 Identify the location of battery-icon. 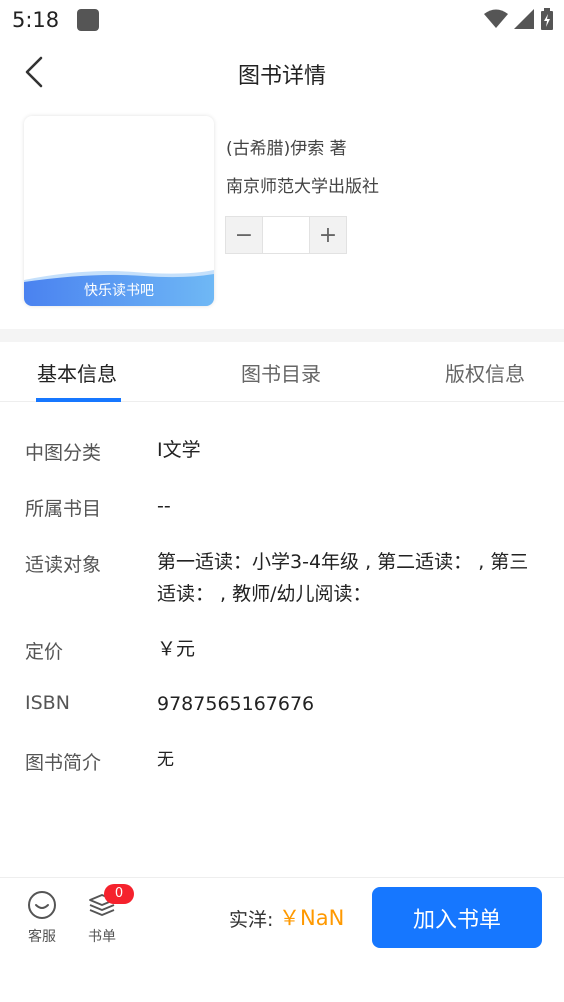
(547, 19).